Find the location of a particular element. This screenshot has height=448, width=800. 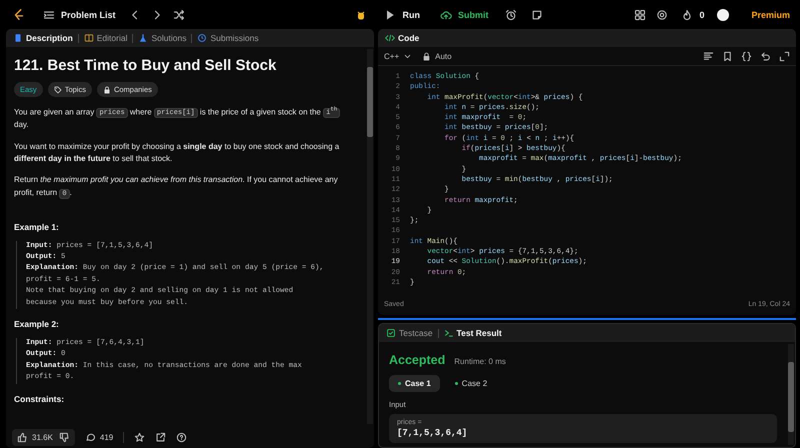

list-icon is located at coordinates (49, 14).